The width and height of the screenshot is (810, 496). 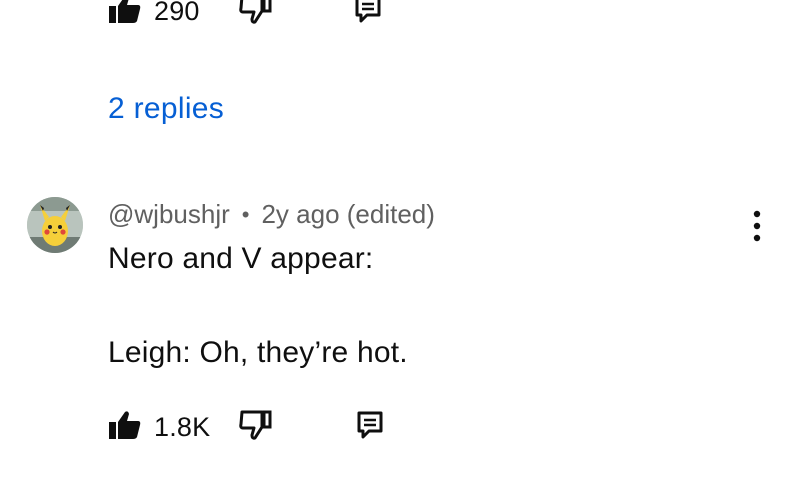 I want to click on view-replies-link: 2 replies, so click(x=166, y=109).